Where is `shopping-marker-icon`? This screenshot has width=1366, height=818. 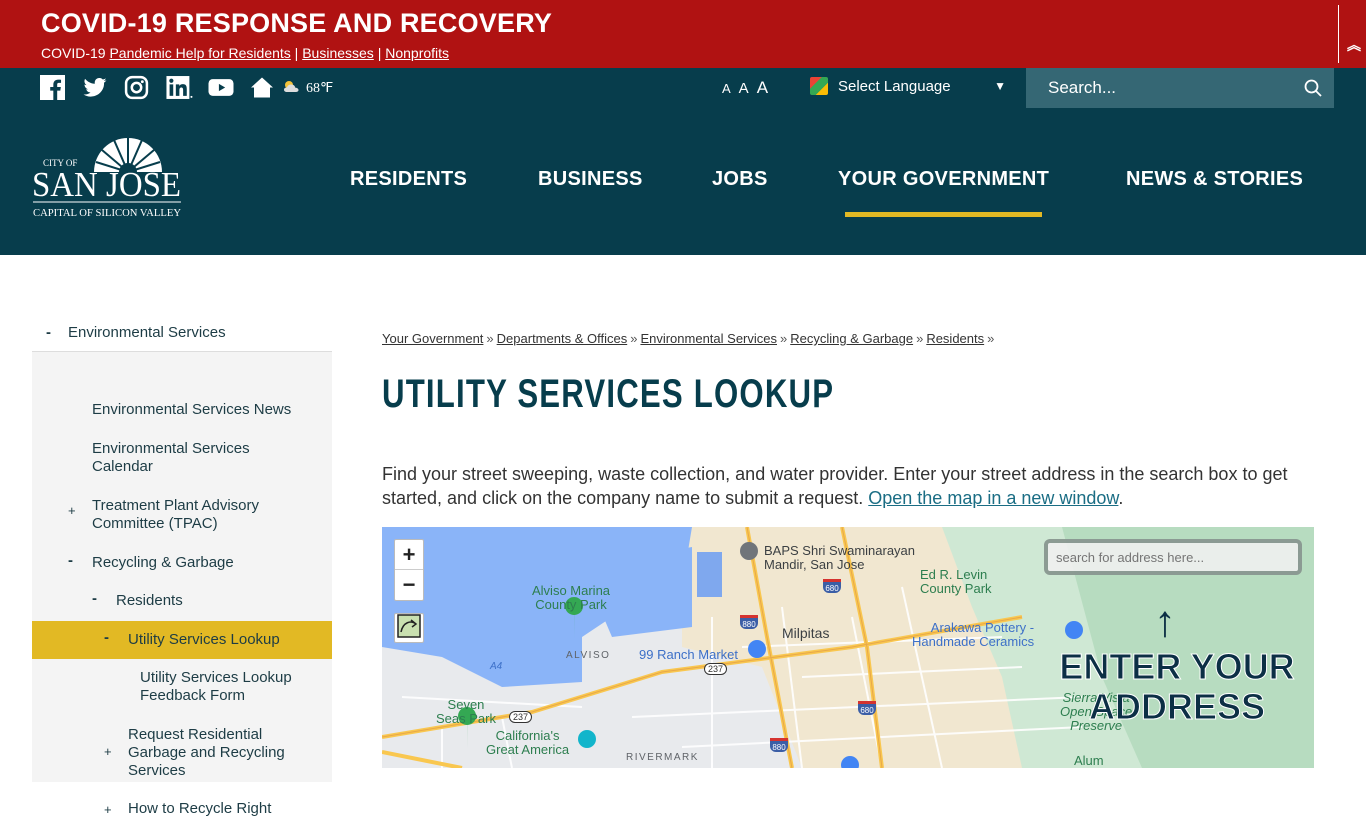 shopping-marker-icon is located at coordinates (757, 649).